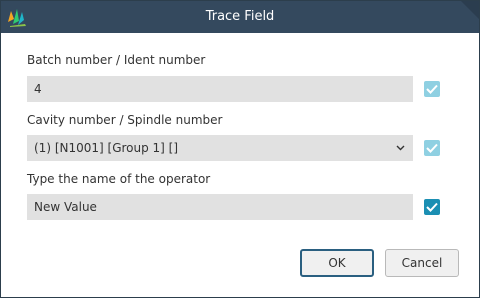 The image size is (480, 298). What do you see at coordinates (400, 148) in the screenshot?
I see `chevron-down-icon` at bounding box center [400, 148].